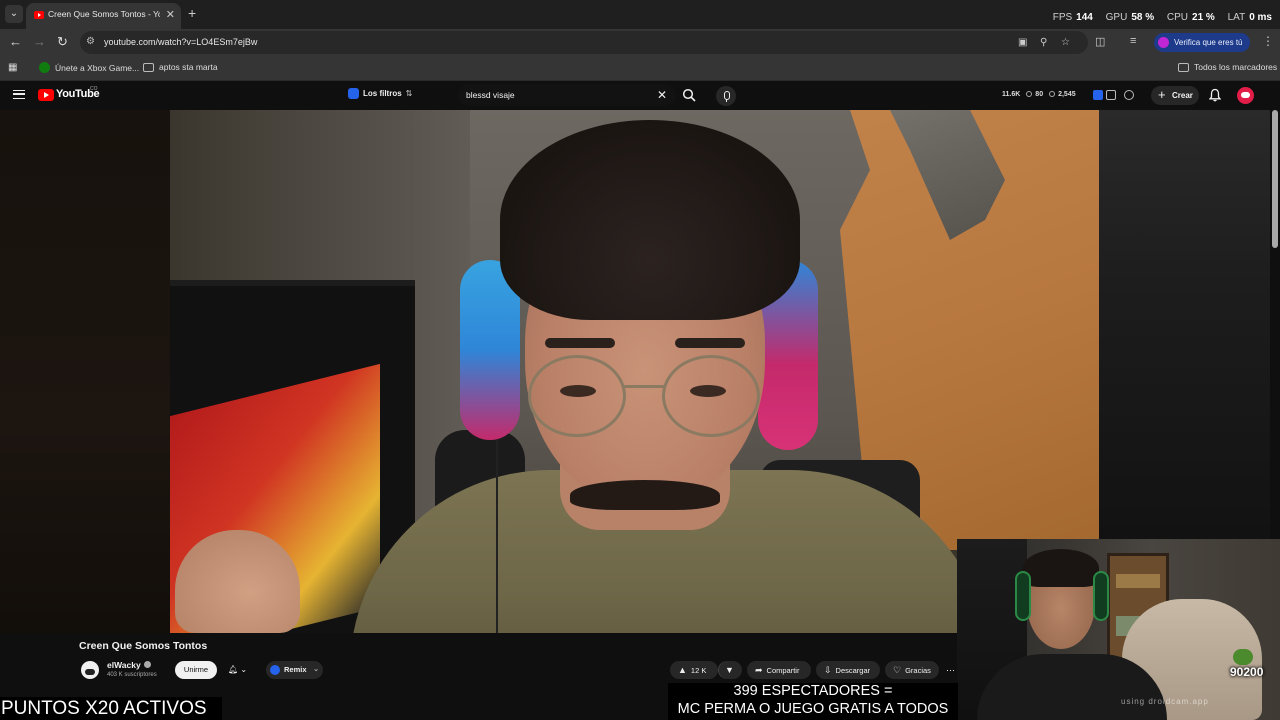 The height and width of the screenshot is (720, 1280). I want to click on search-icon, so click(689, 95).